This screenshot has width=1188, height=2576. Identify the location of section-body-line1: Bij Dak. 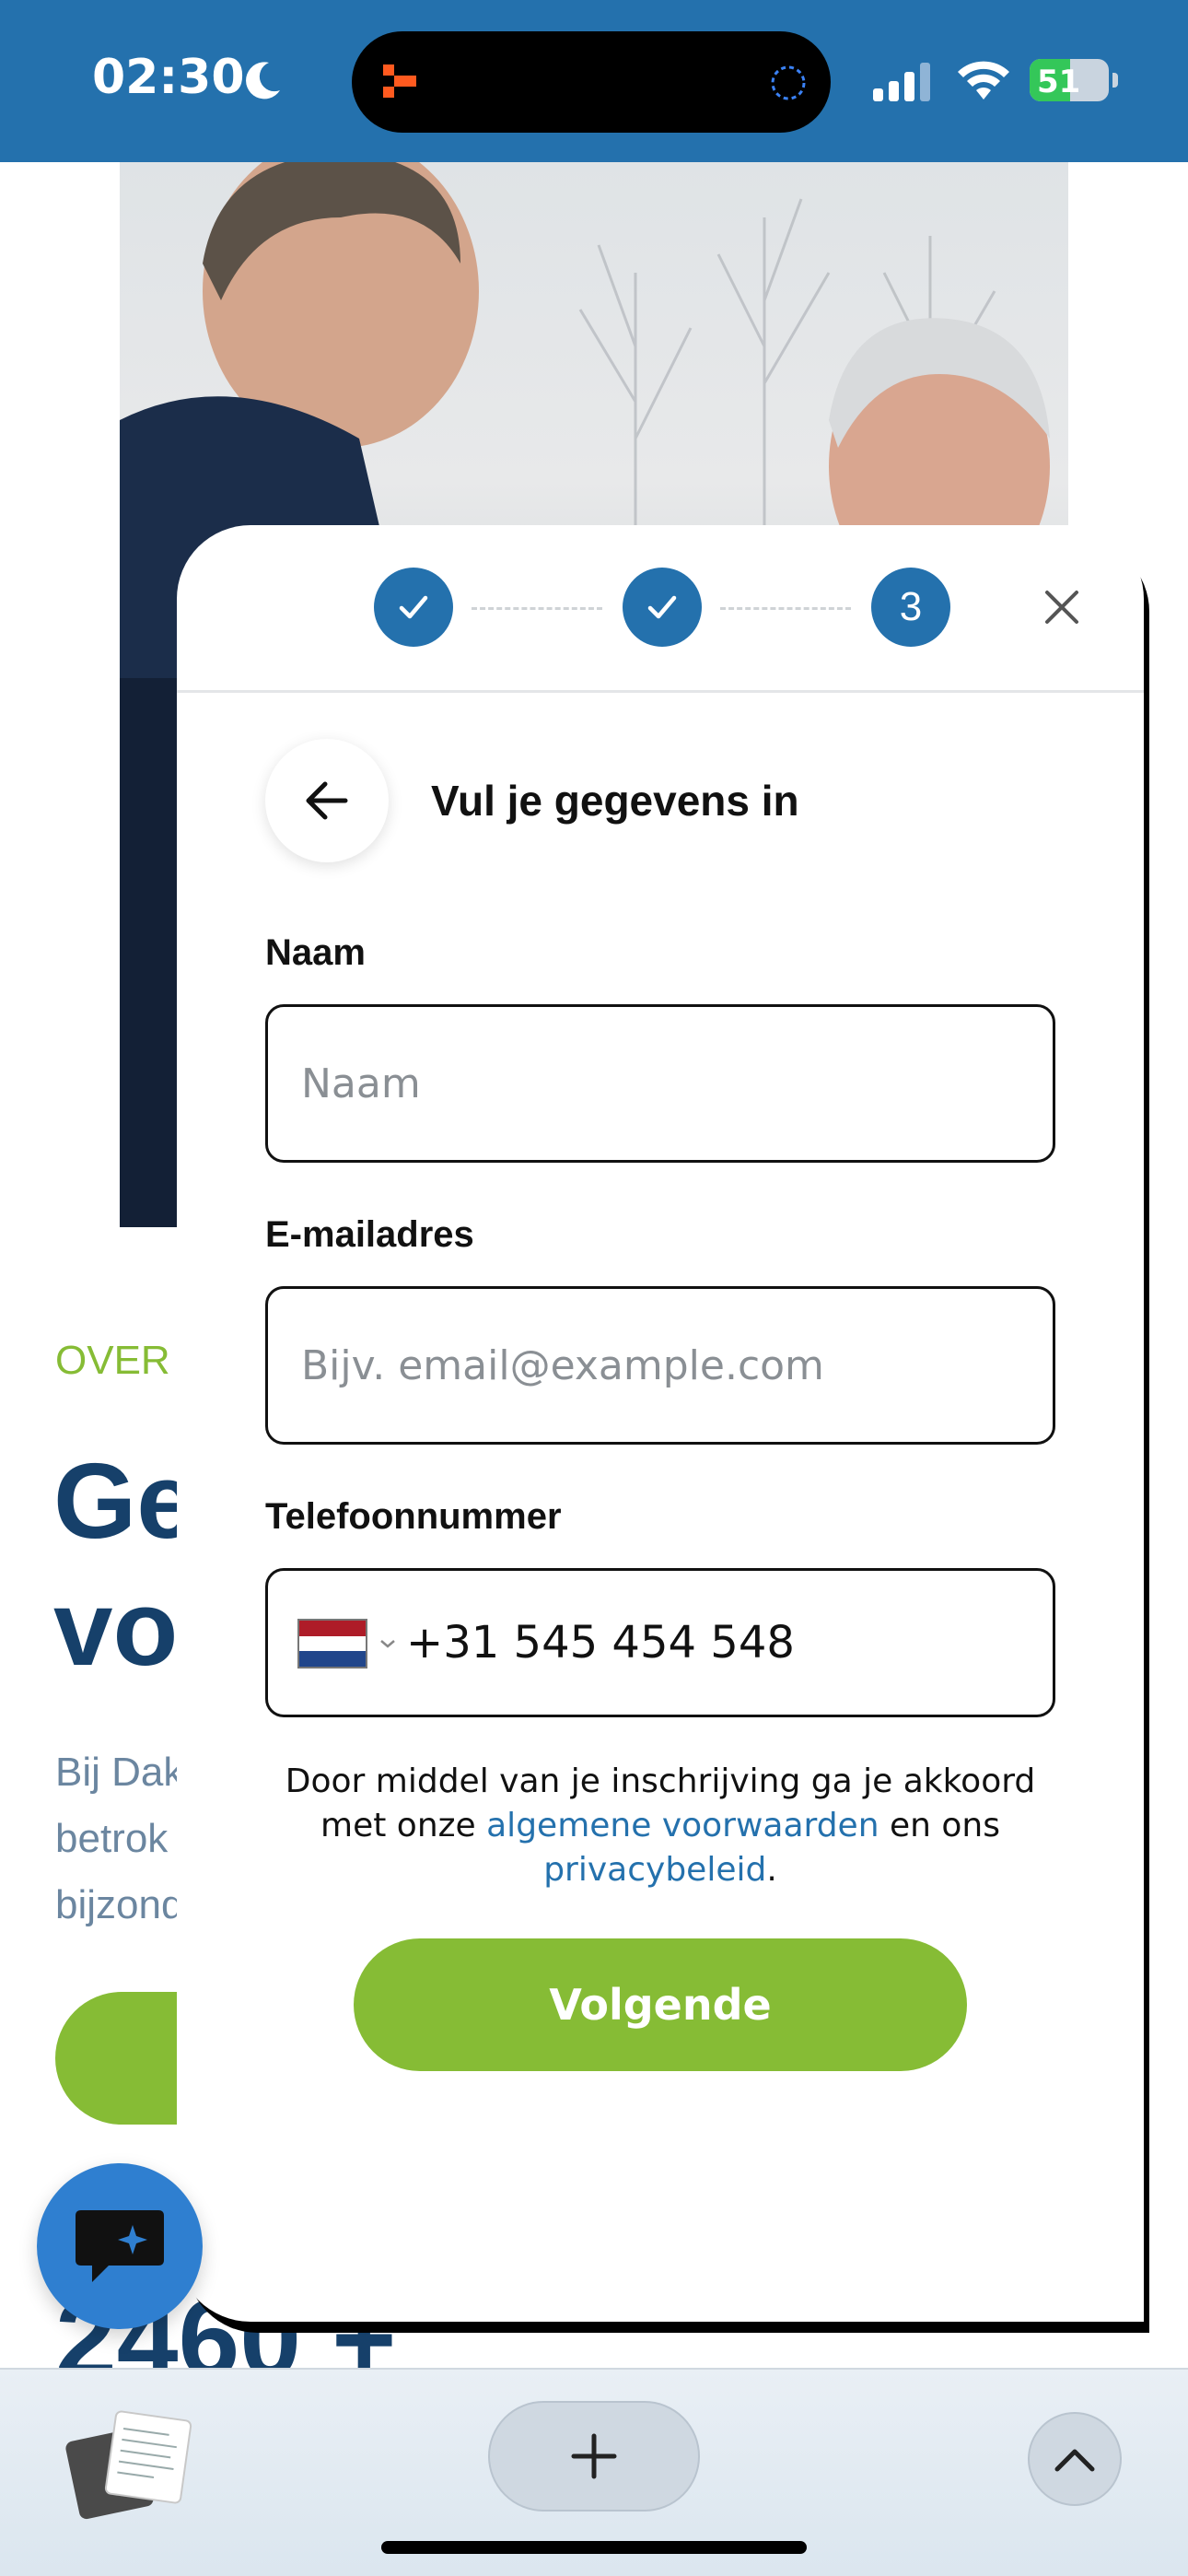
(119, 1772).